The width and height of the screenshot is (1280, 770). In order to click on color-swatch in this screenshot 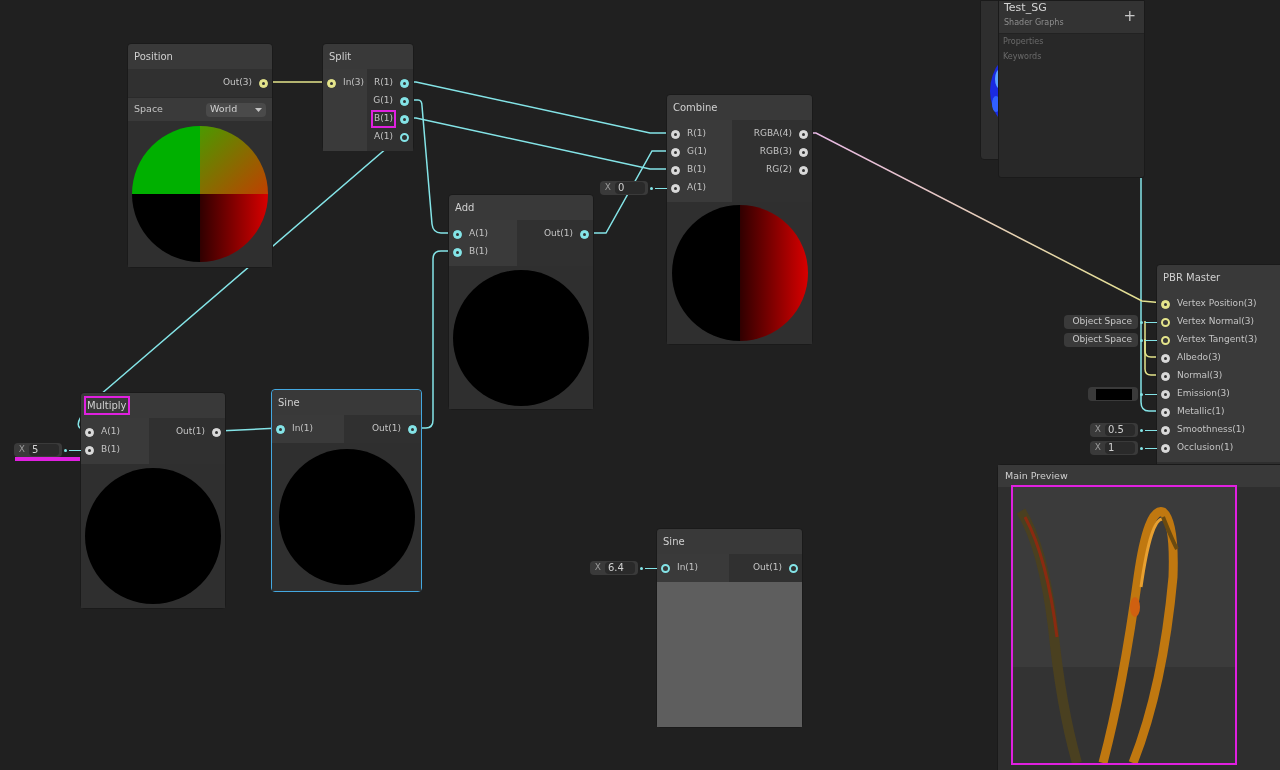, I will do `click(1114, 394)`.